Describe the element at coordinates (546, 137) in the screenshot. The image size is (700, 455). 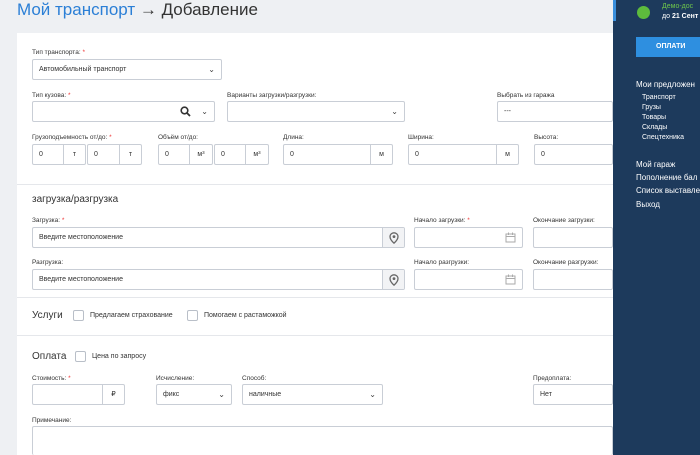
I see `height-label: Высота:` at that location.